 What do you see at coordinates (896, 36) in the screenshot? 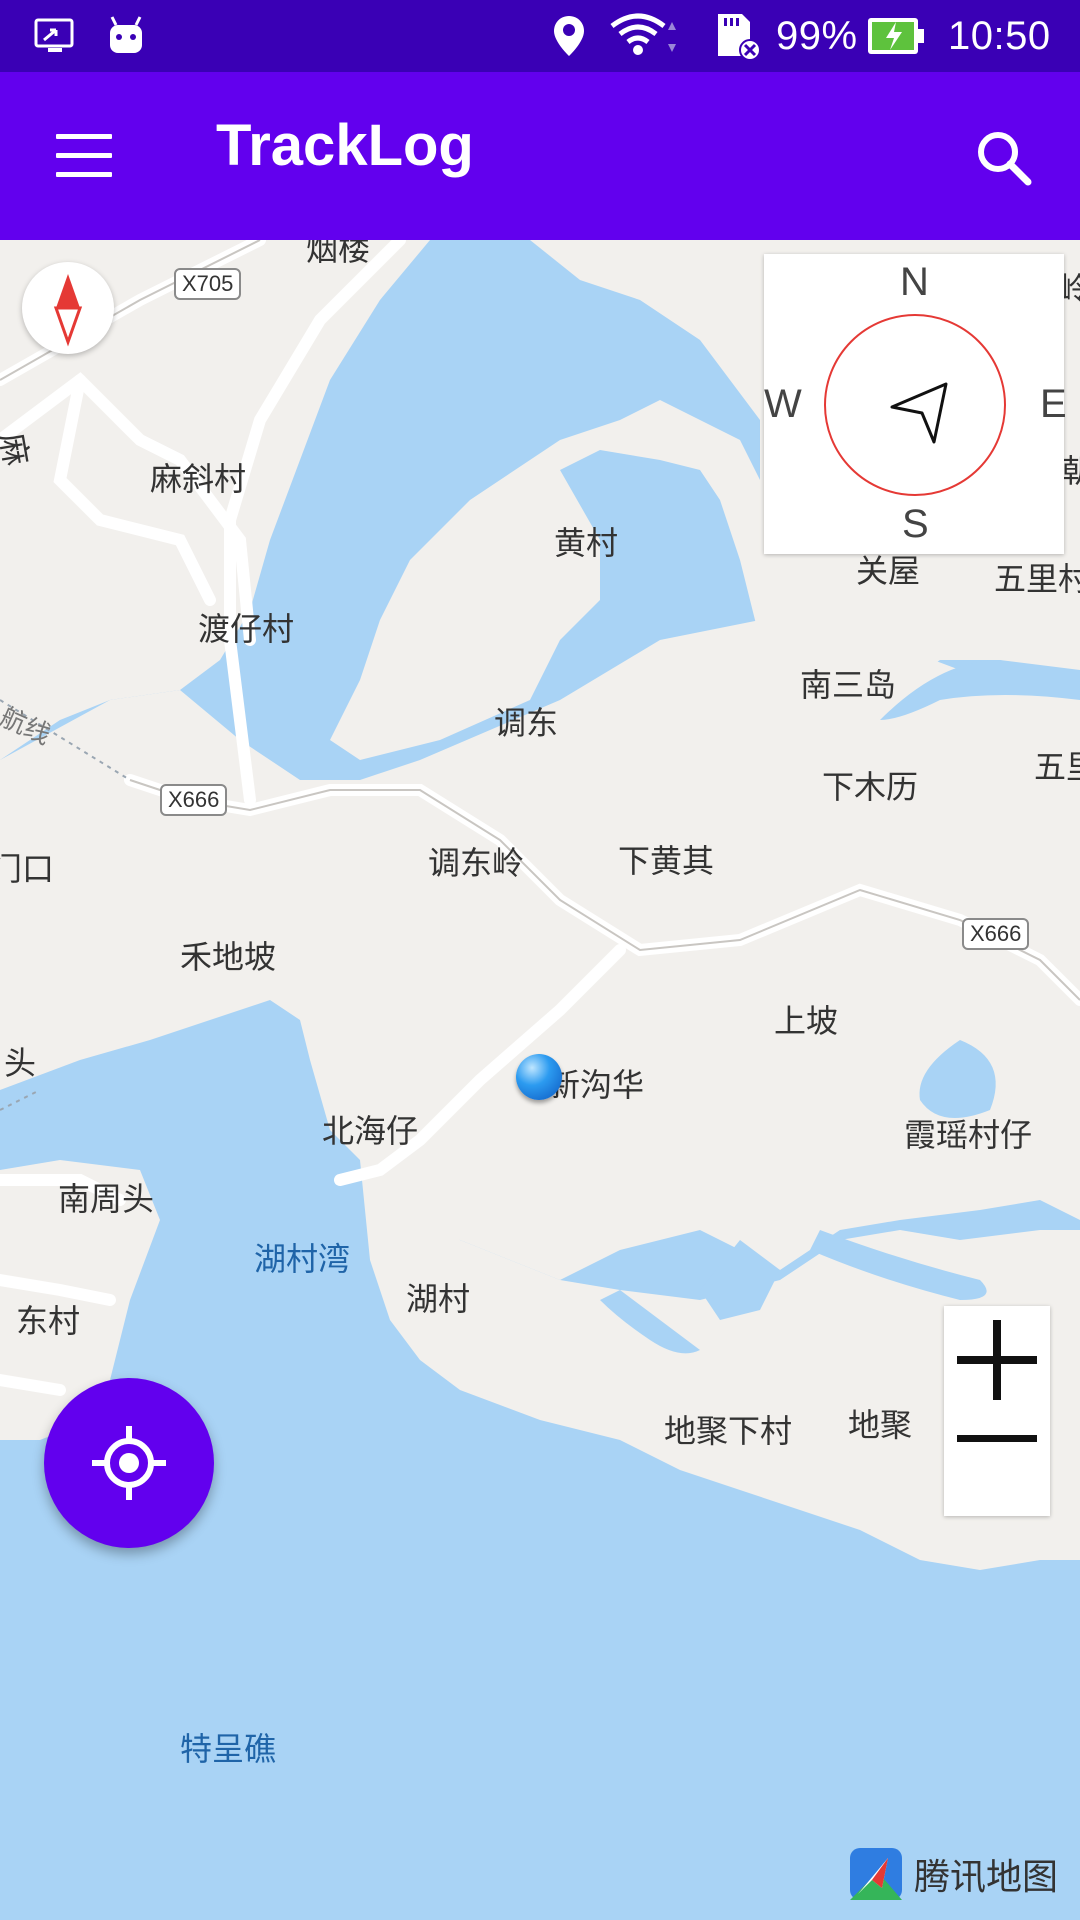
I see `battery-charging-icon` at bounding box center [896, 36].